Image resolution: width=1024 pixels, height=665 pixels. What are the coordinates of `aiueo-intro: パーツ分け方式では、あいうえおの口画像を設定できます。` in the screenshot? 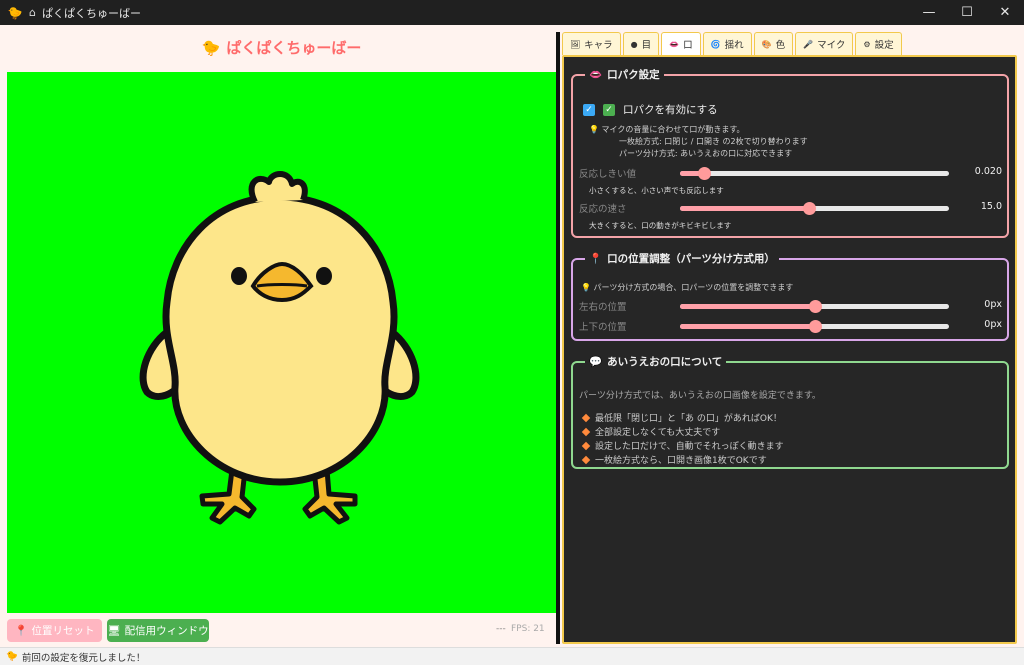 It's located at (700, 396).